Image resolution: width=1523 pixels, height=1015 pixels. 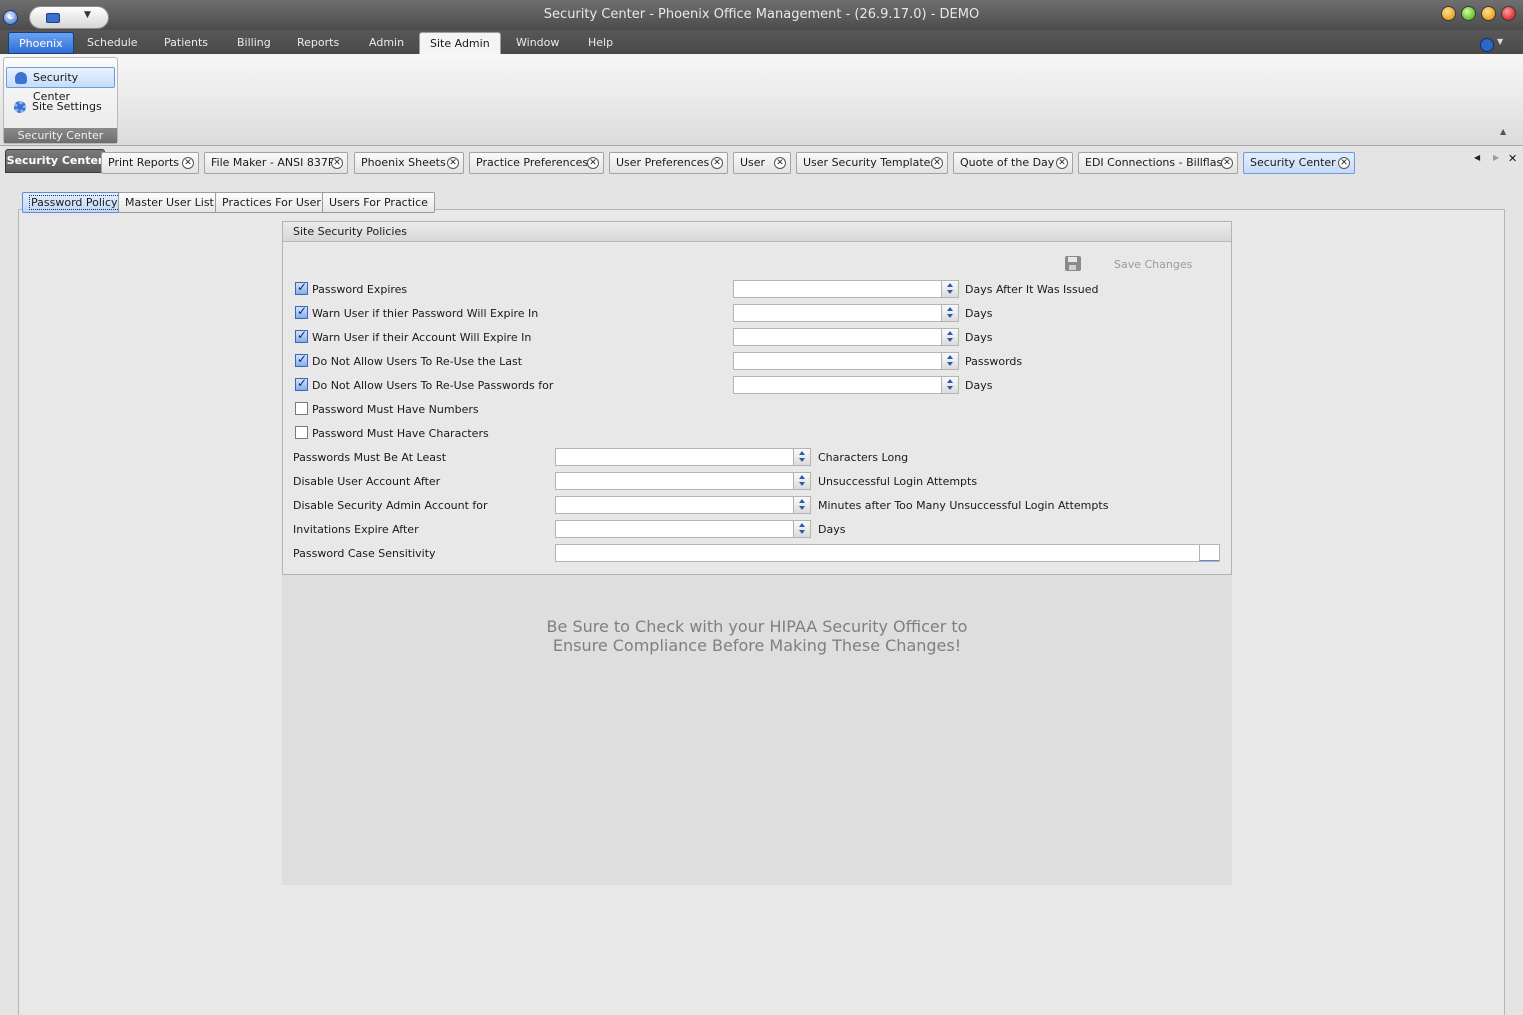 What do you see at coordinates (1488, 13) in the screenshot?
I see `maximize-button` at bounding box center [1488, 13].